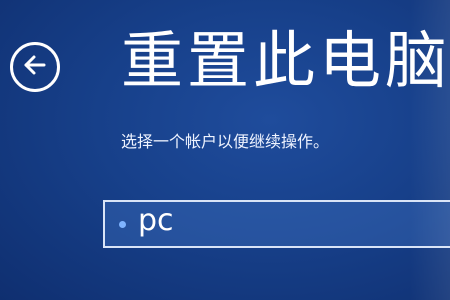  Describe the element at coordinates (122, 224) in the screenshot. I see `bullet-icon` at that location.